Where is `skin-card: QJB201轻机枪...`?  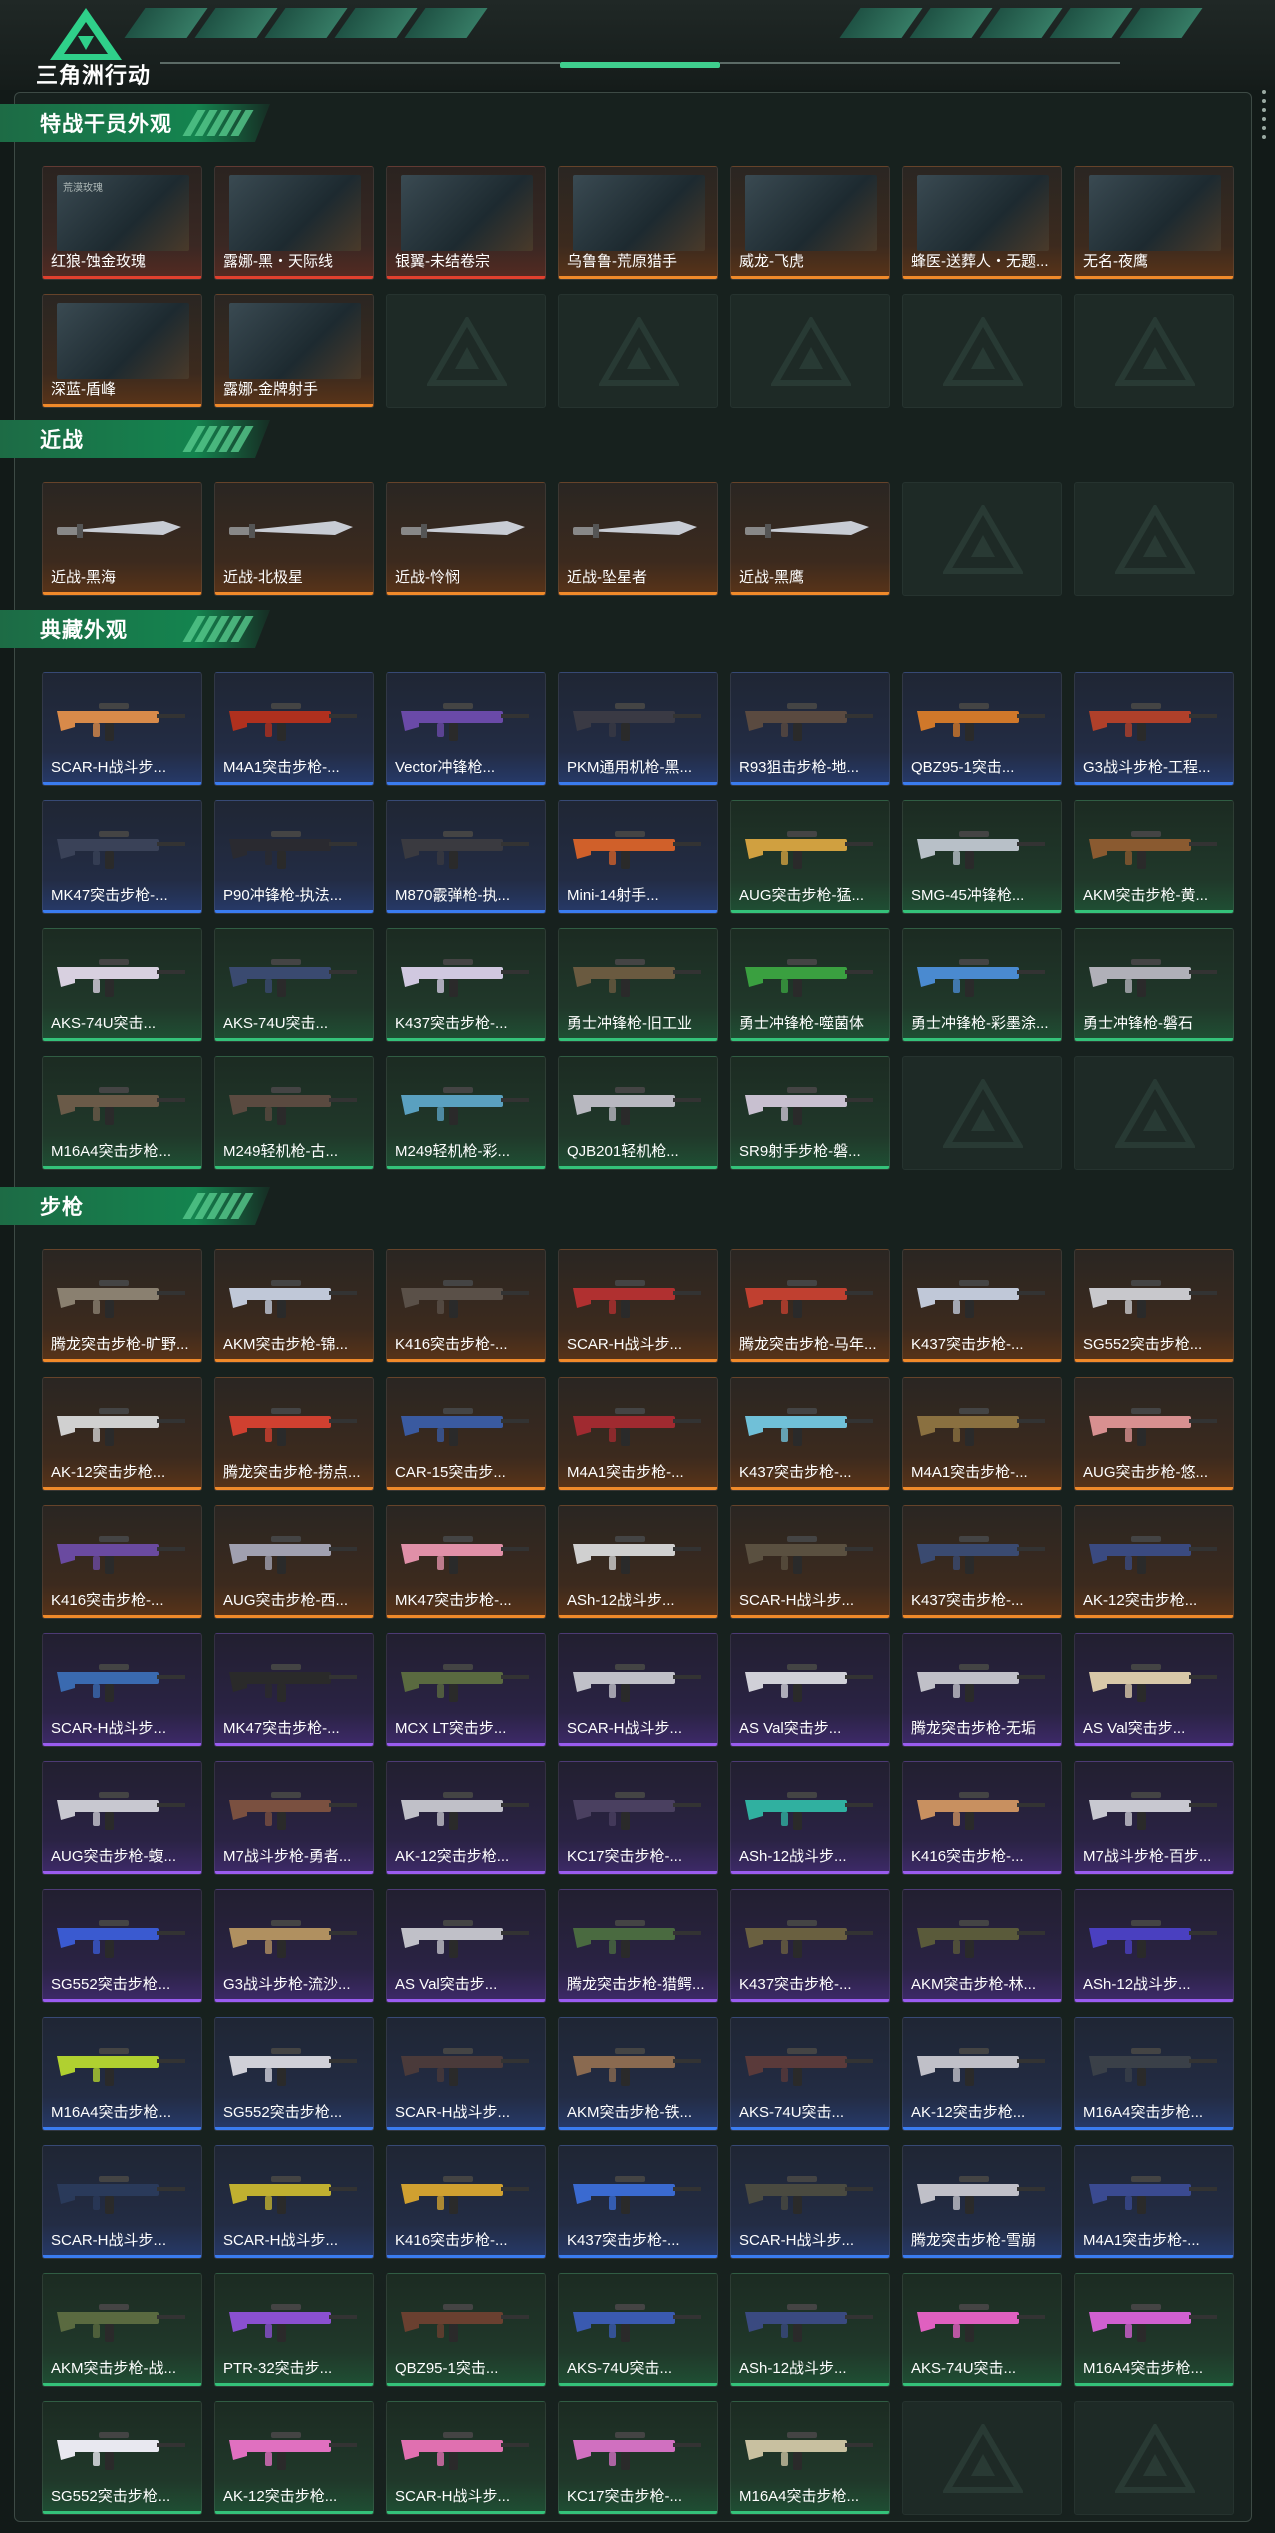
skin-card: QJB201轻机枪... is located at coordinates (638, 1113).